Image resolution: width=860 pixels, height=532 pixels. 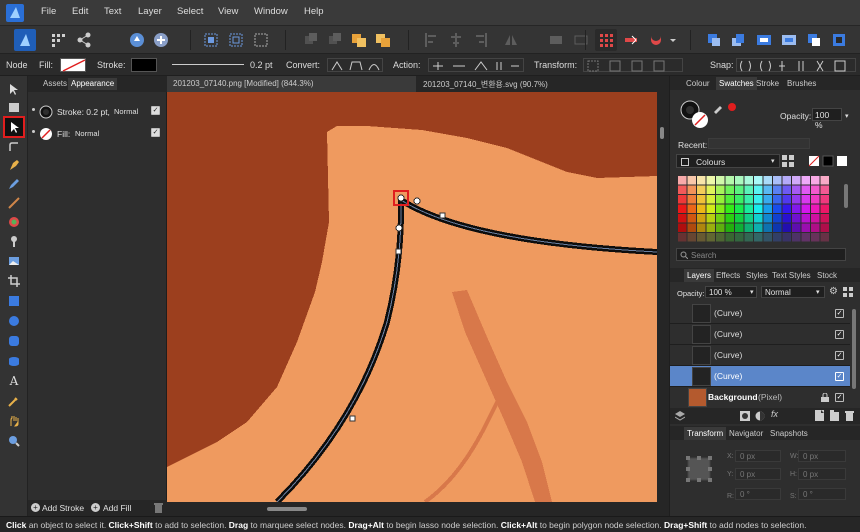 What do you see at coordinates (827, 119) in the screenshot?
I see `swatch-opacity-field: 100 %` at bounding box center [827, 119].